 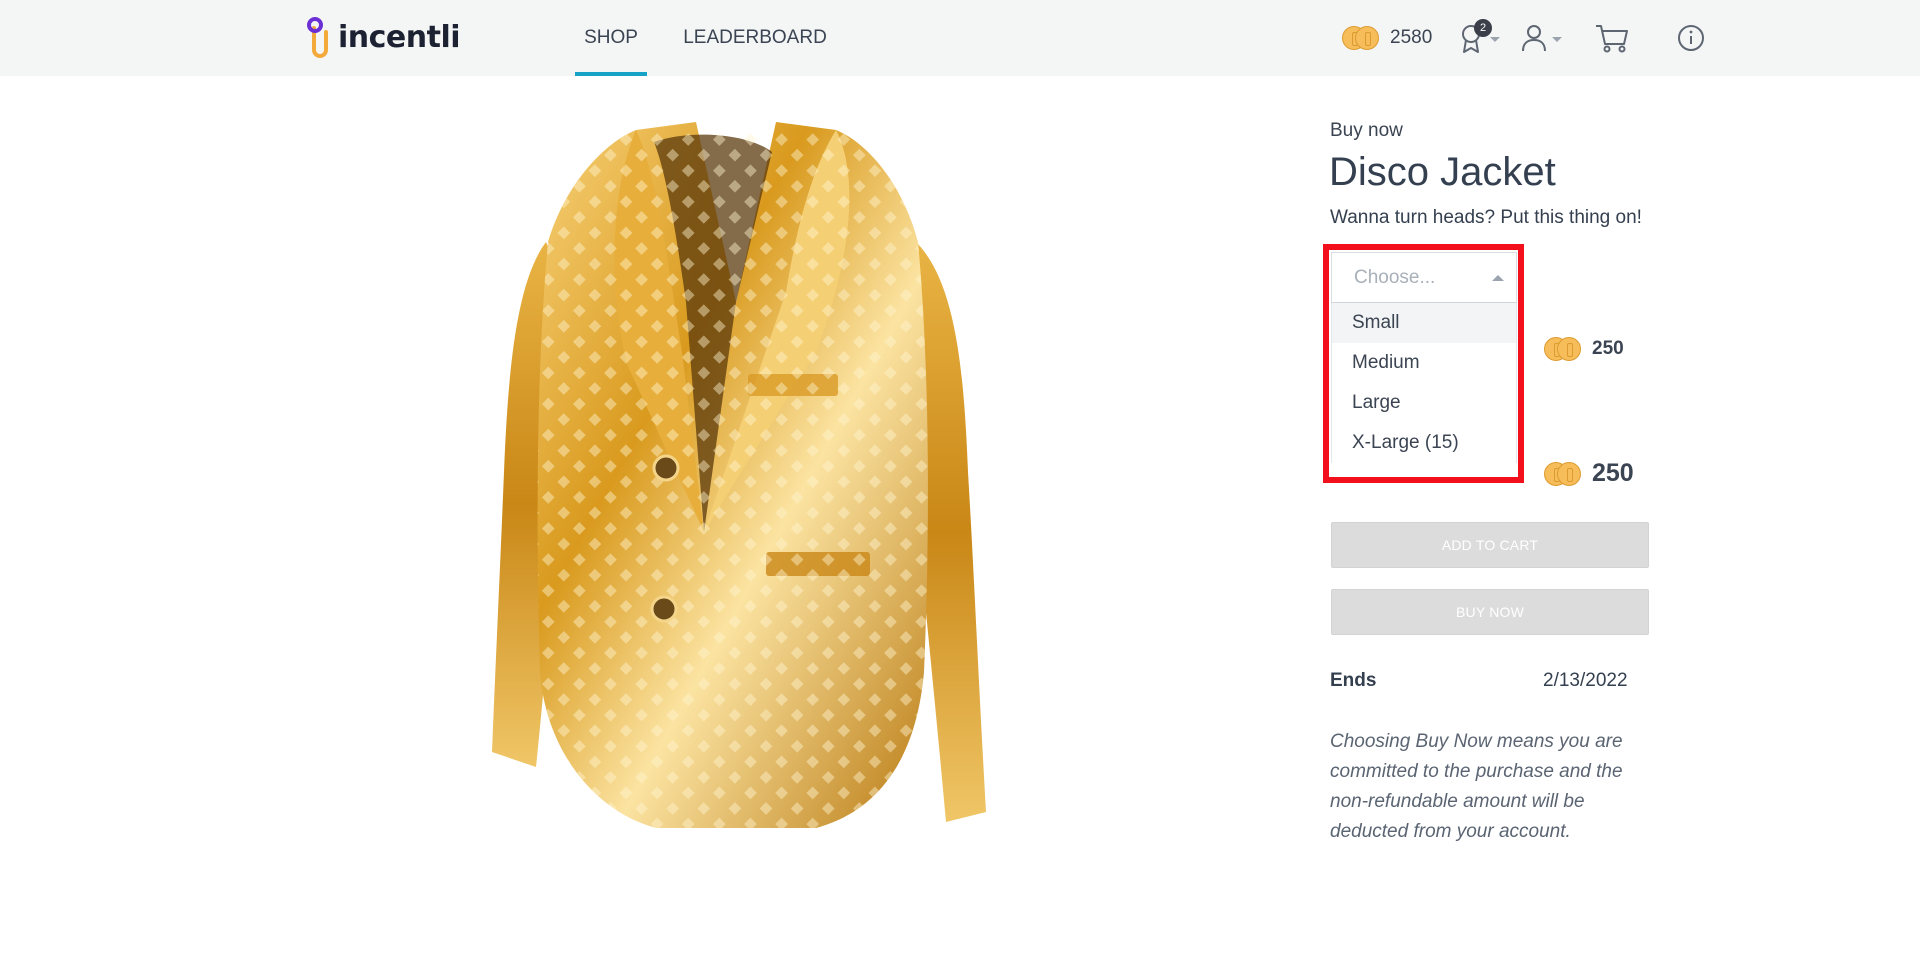 I want to click on coin-balance-value: 2580, so click(x=1411, y=37).